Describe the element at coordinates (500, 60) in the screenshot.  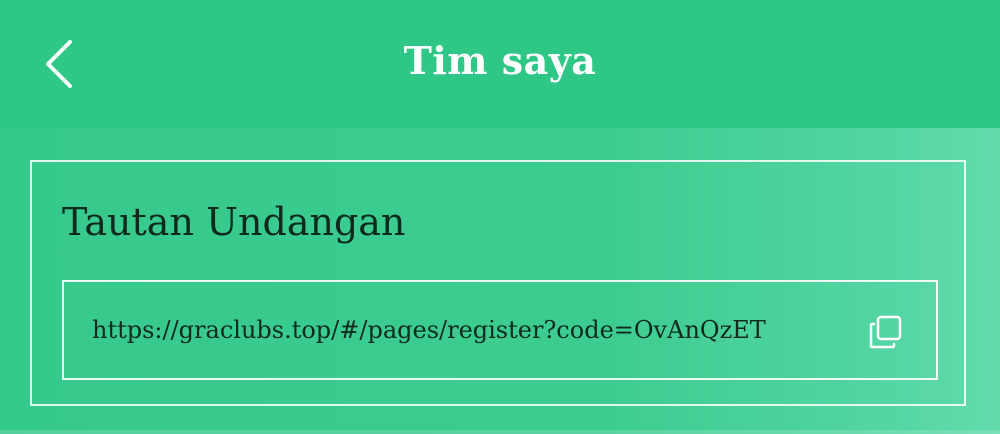
I see `page-title: Tim saya` at that location.